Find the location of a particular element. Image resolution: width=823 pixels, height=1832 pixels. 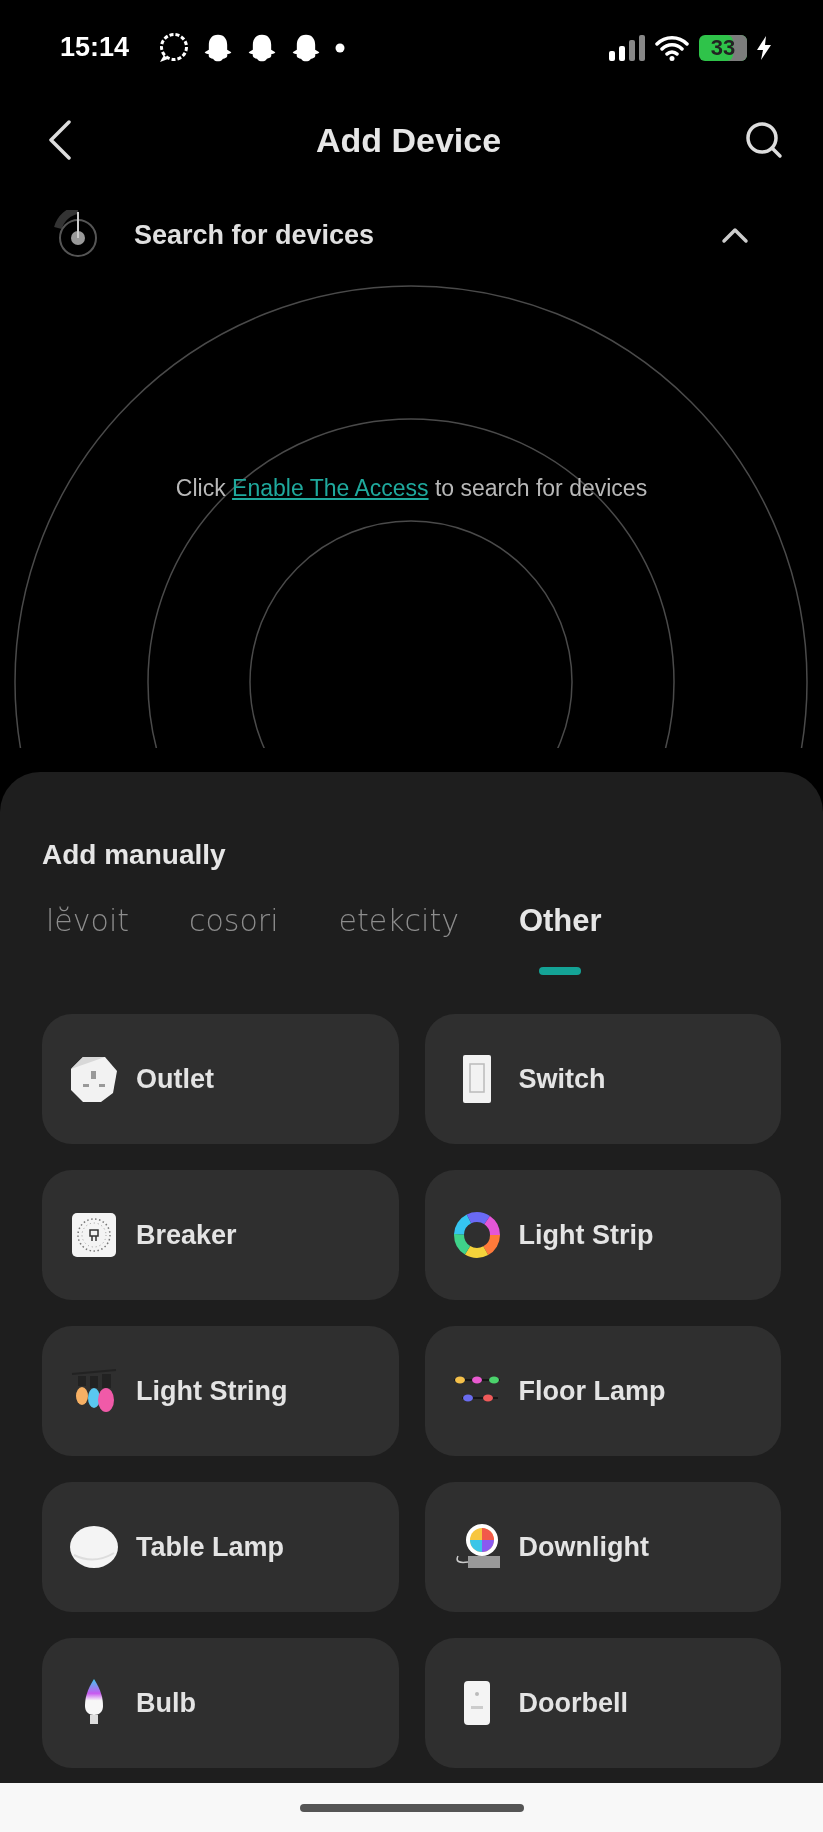

brand-tab: lĕvoit is located at coordinates (87, 942).